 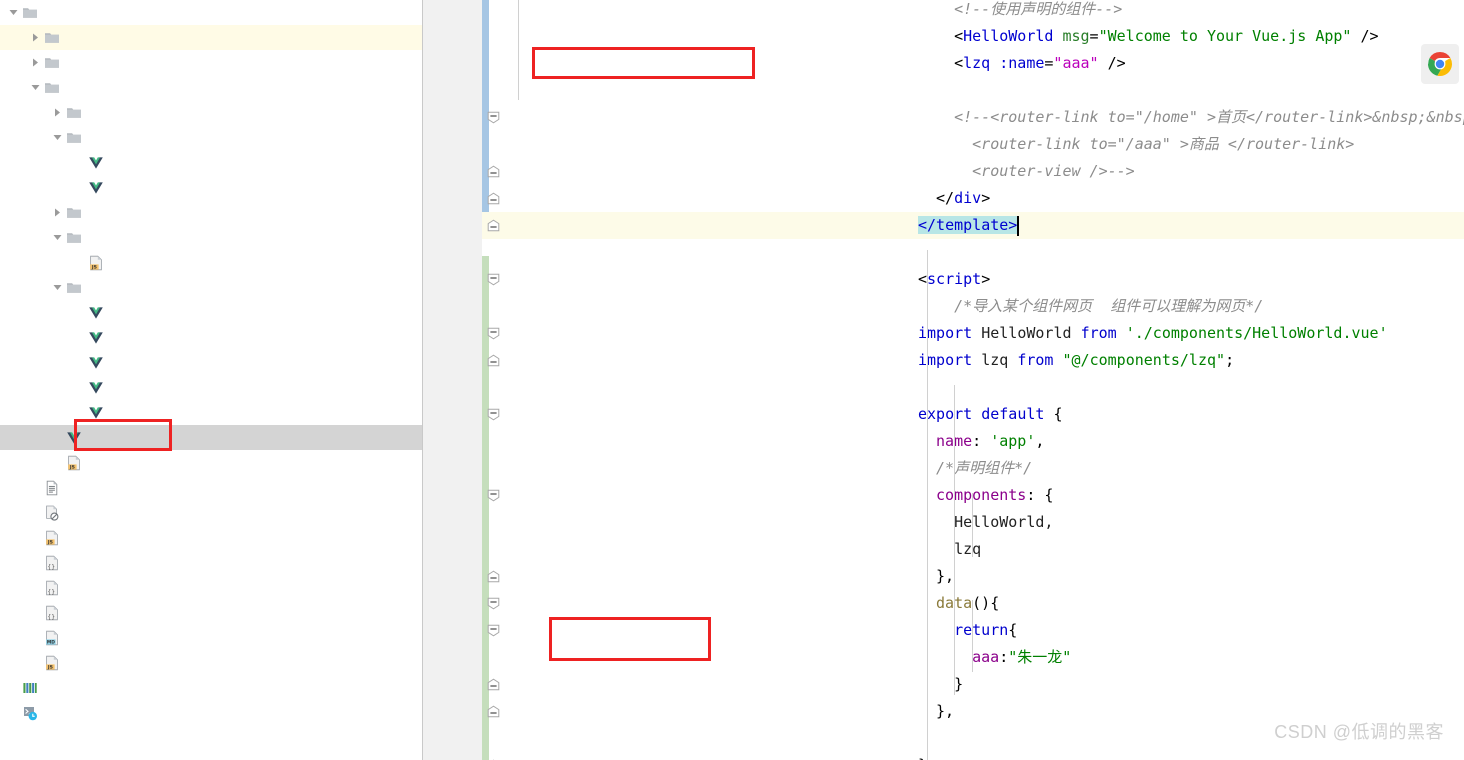 I want to click on code-token: <, so click(x=923, y=279).